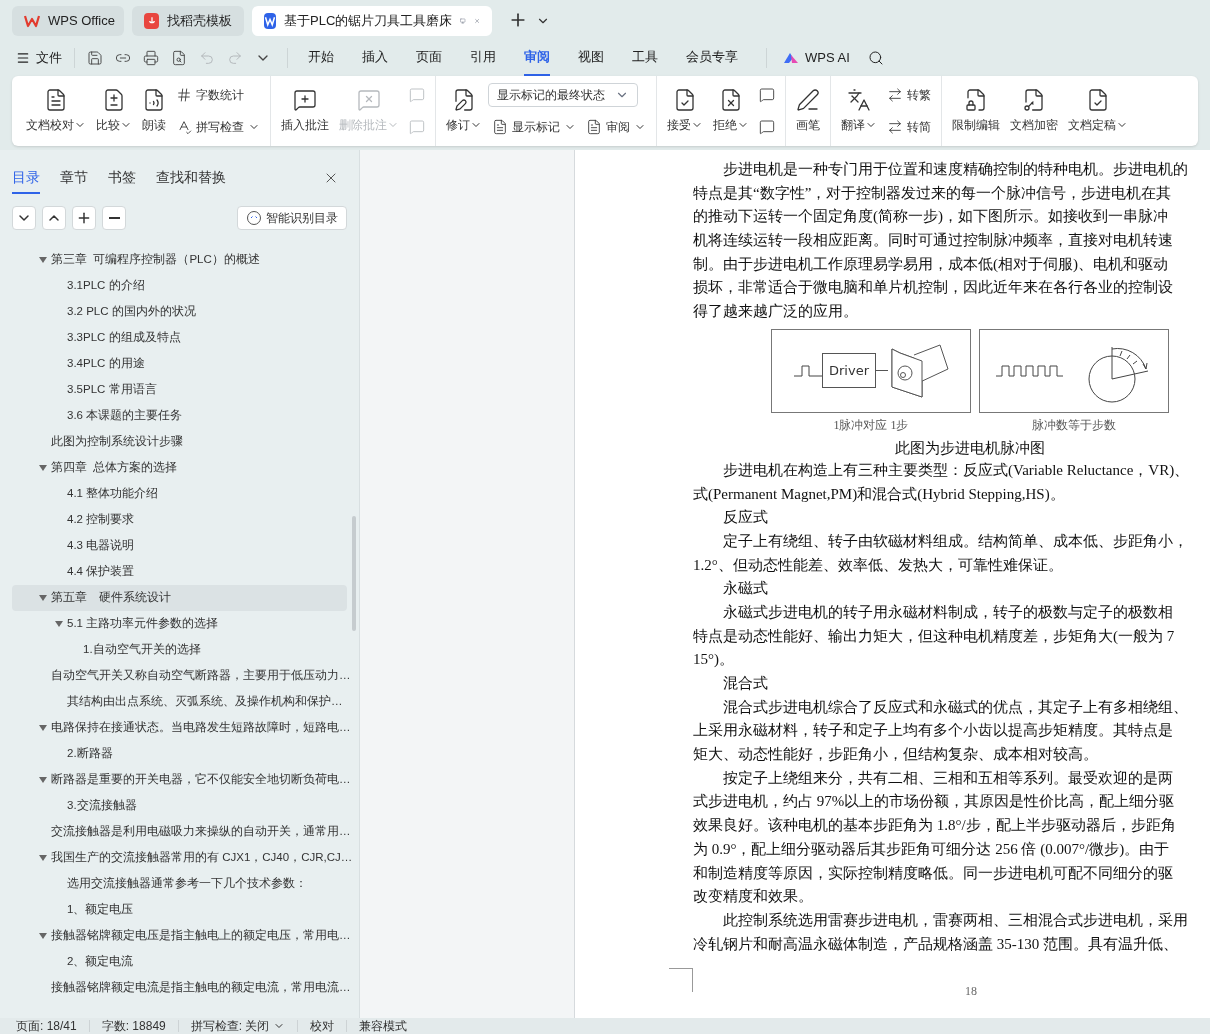 The height and width of the screenshot is (1034, 1210). What do you see at coordinates (188, 21) in the screenshot?
I see `document-tab: 找稻壳模板` at bounding box center [188, 21].